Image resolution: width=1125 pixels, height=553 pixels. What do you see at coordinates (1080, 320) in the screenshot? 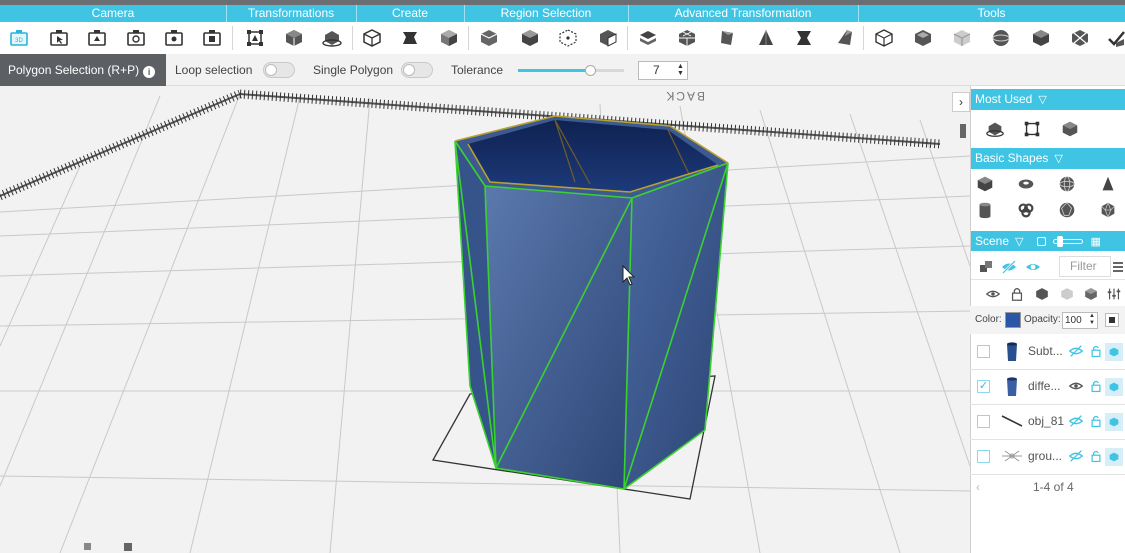
I see `opacity-input: 100 ▲ ▼` at bounding box center [1080, 320].